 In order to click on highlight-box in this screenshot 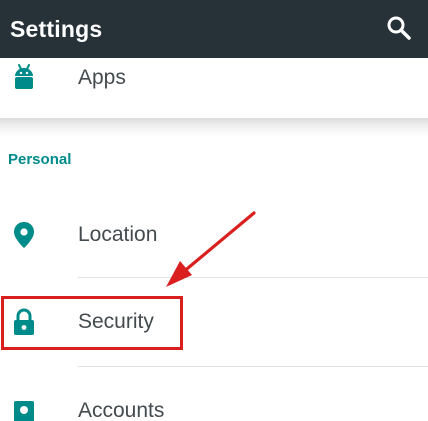, I will do `click(92, 323)`.